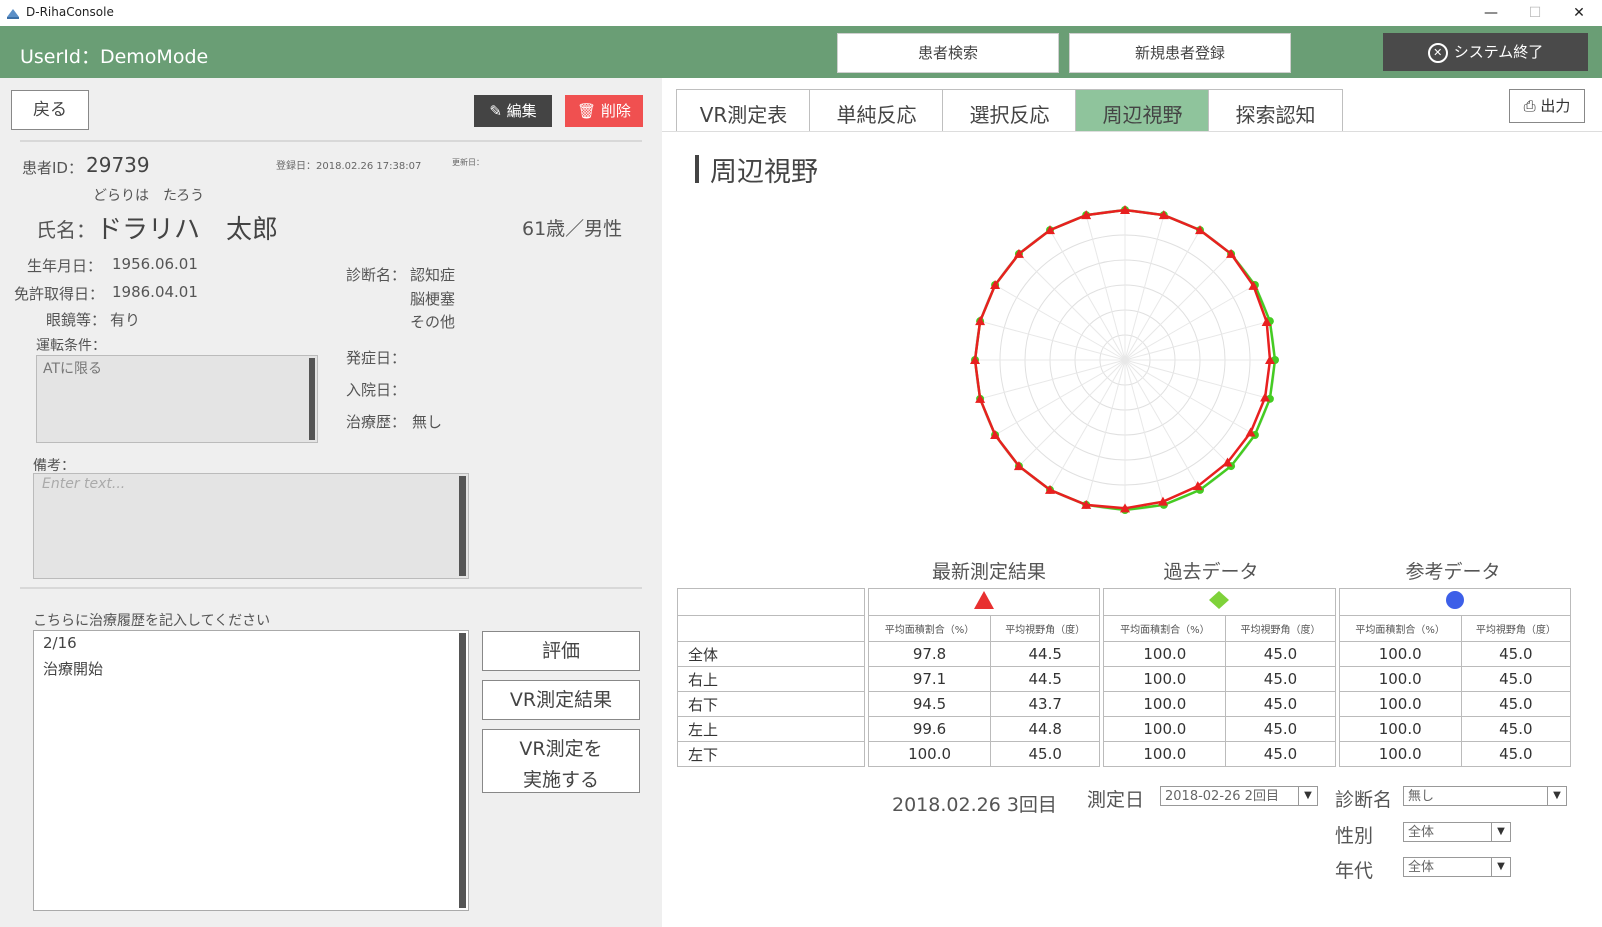 The image size is (1602, 927). Describe the element at coordinates (560, 780) in the screenshot. I see `vr-run-label-line2: 実施する` at that location.